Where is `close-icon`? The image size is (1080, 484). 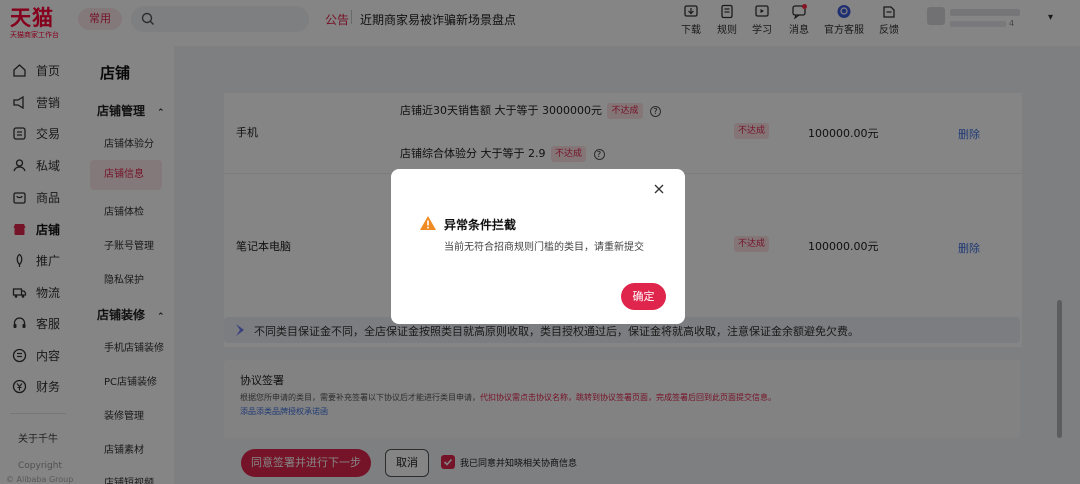
close-icon is located at coordinates (659, 189).